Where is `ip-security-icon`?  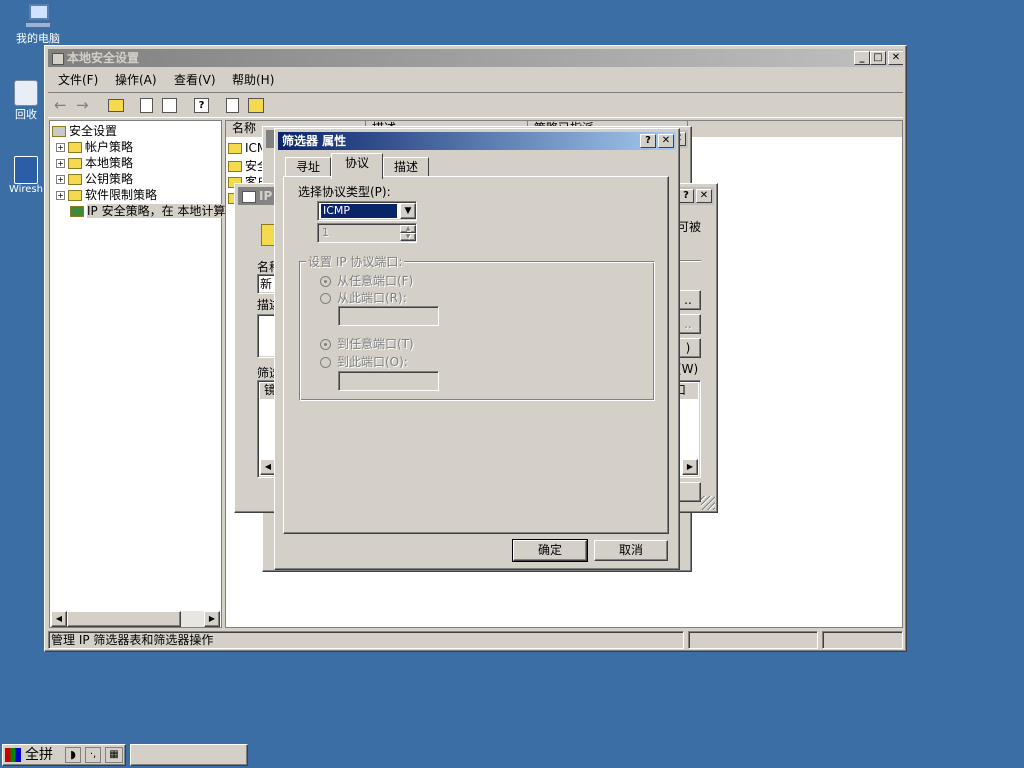
ip-security-icon is located at coordinates (77, 211).